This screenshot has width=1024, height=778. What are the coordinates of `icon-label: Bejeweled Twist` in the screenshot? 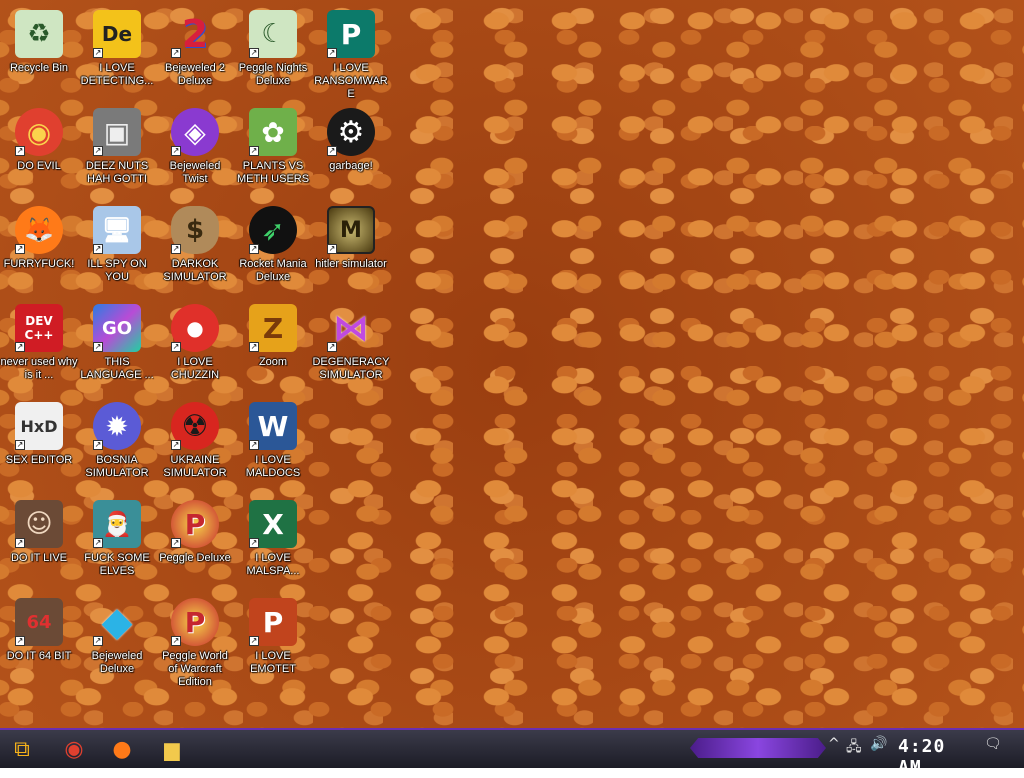 It's located at (195, 172).